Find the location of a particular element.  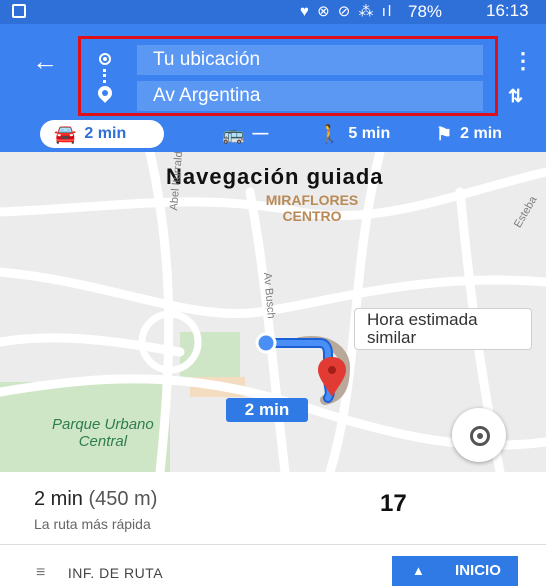

mode-walk-time: 5 min is located at coordinates (369, 133).